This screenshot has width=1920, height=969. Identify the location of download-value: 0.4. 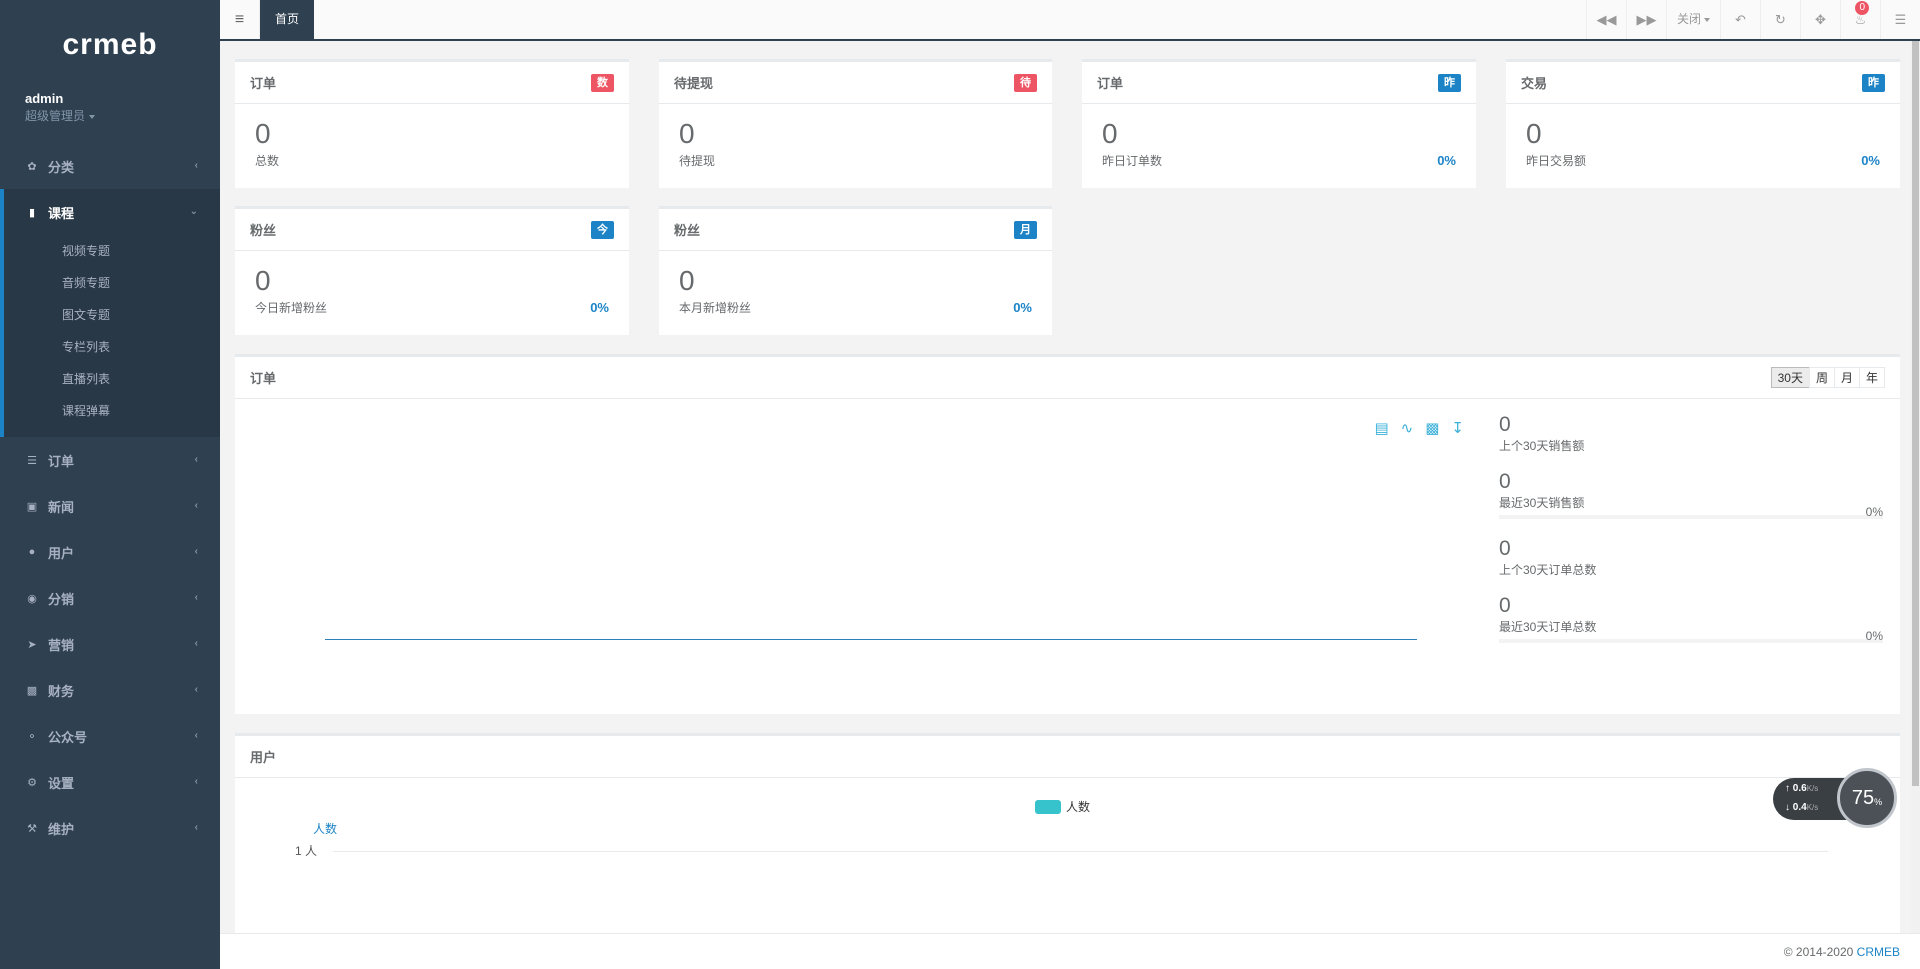
(1799, 807).